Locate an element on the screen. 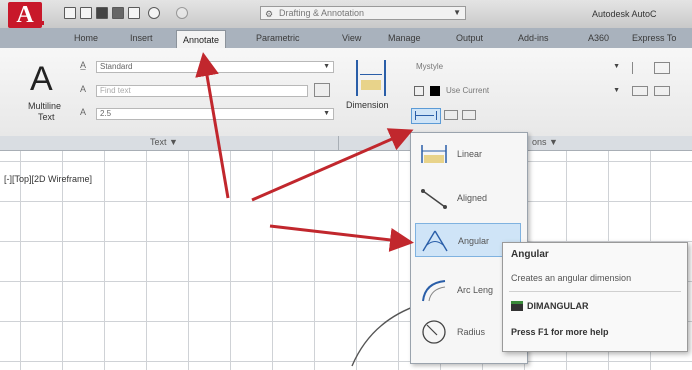  arrow-to-annotate-tab is located at coordinates (212, 125).